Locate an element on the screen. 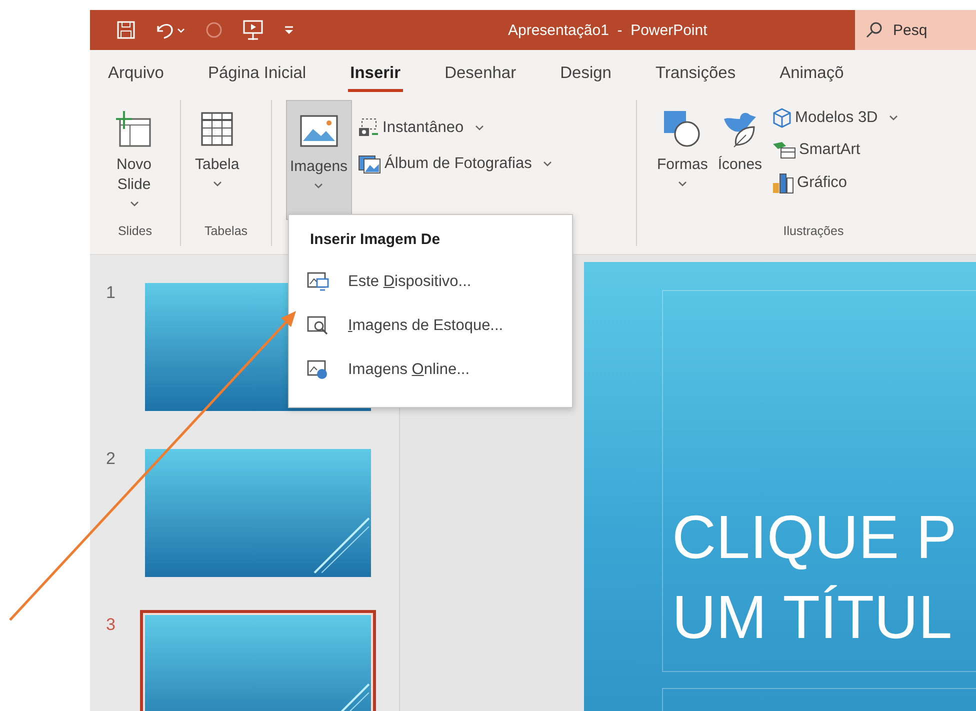  ribbon-tab: Arquivo is located at coordinates (136, 75).